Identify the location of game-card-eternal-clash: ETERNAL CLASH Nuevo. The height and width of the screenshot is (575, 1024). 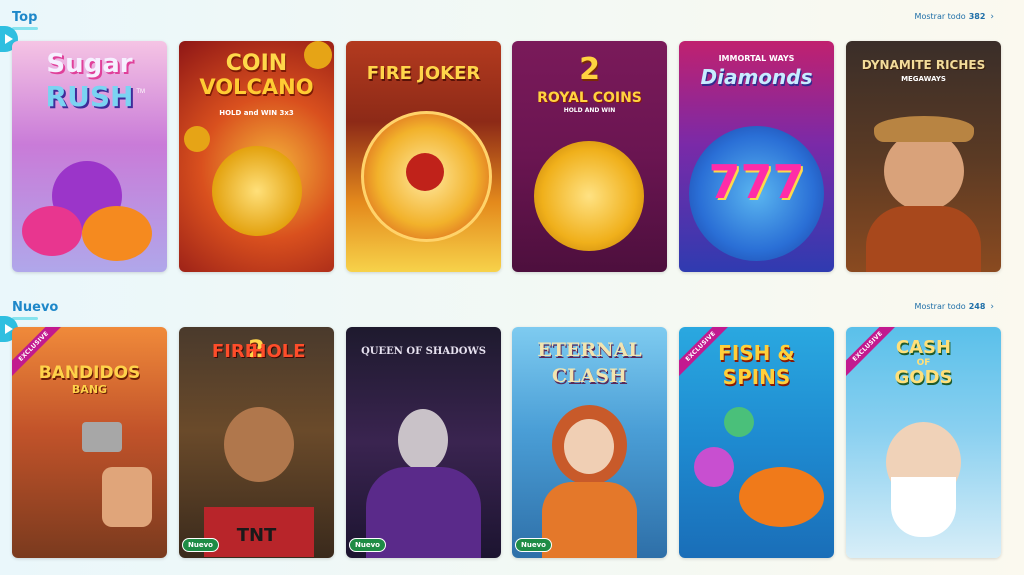
(589, 442).